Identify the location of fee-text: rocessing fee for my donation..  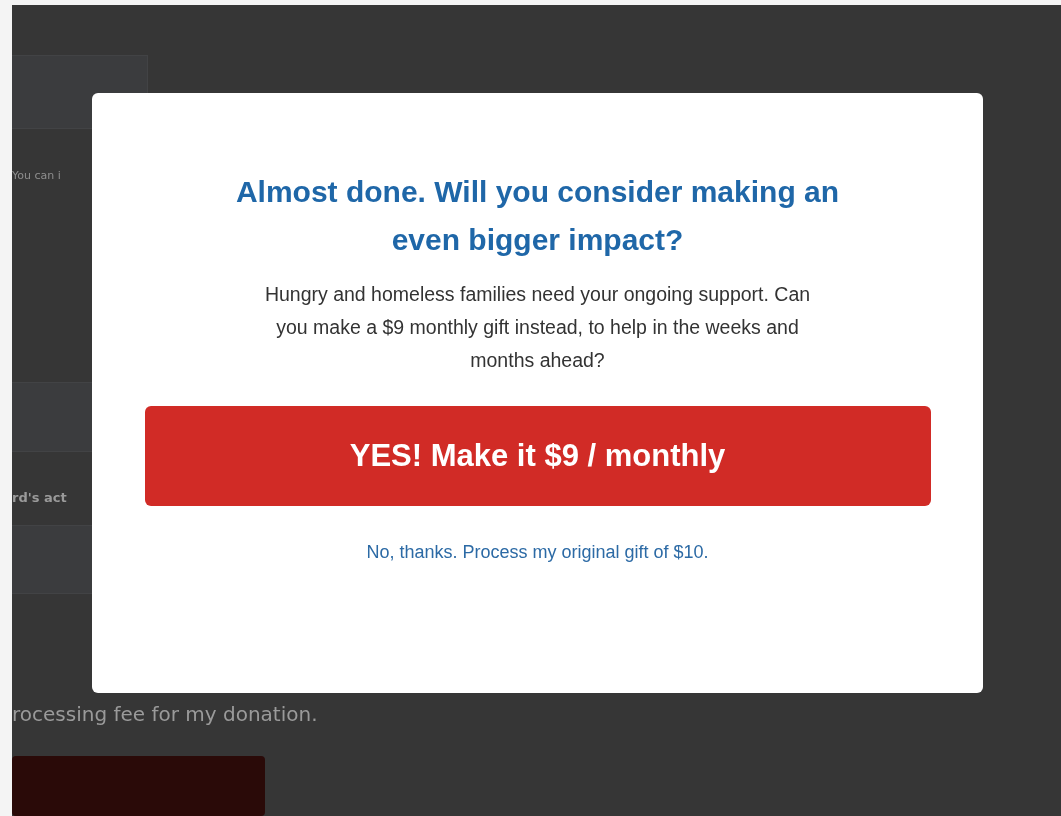
(165, 714).